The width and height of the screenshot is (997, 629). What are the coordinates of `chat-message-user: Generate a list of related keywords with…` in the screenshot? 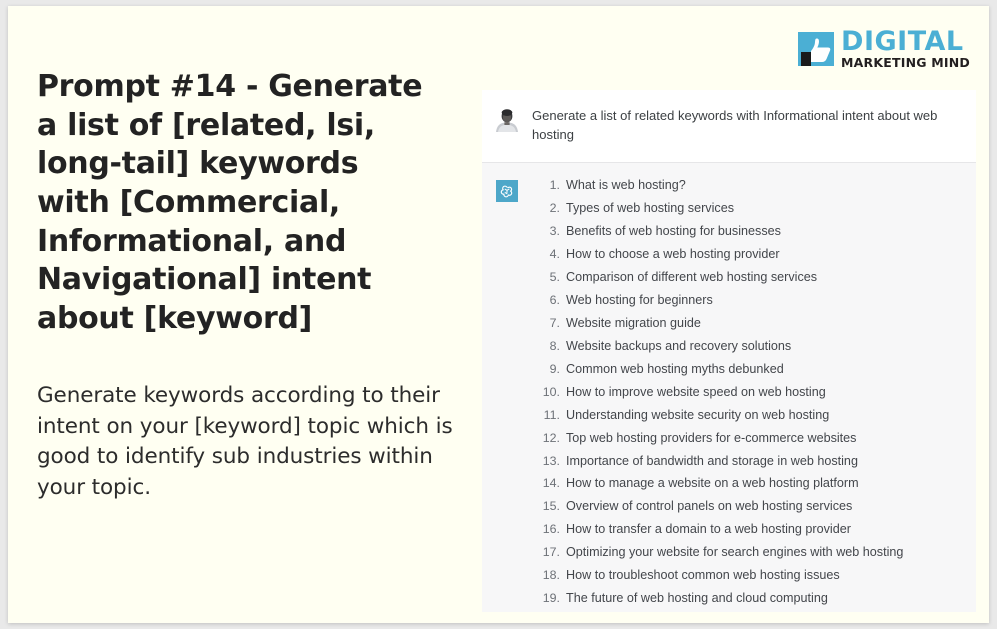 It's located at (729, 126).